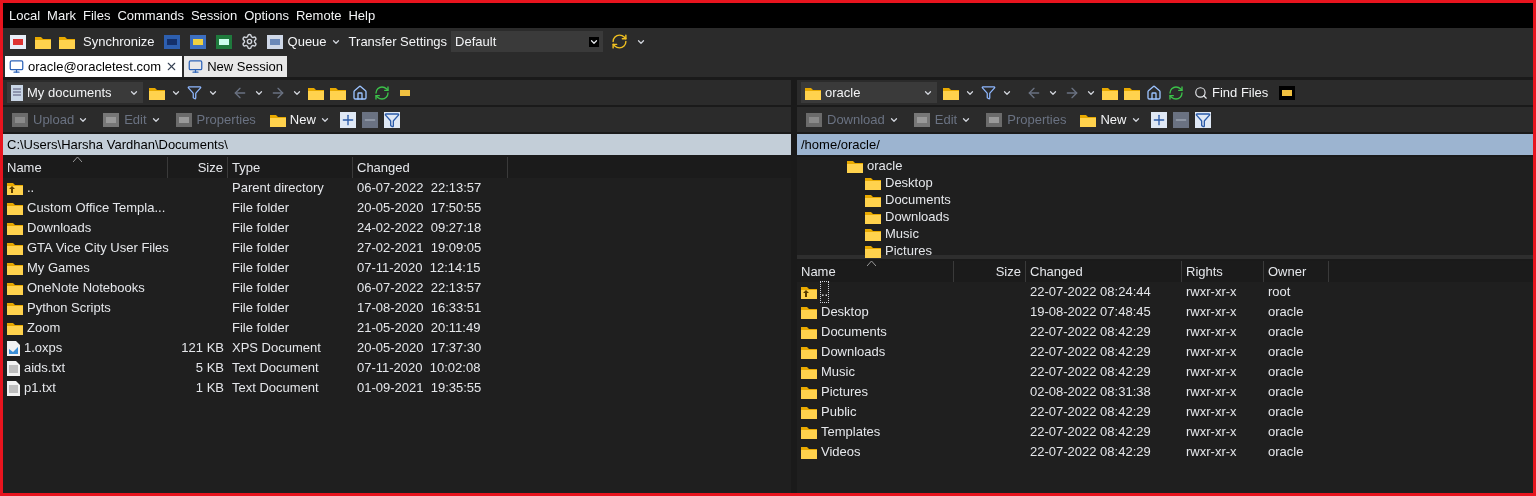  I want to click on session-tab: oracle@oracletest.com, so click(94, 66).